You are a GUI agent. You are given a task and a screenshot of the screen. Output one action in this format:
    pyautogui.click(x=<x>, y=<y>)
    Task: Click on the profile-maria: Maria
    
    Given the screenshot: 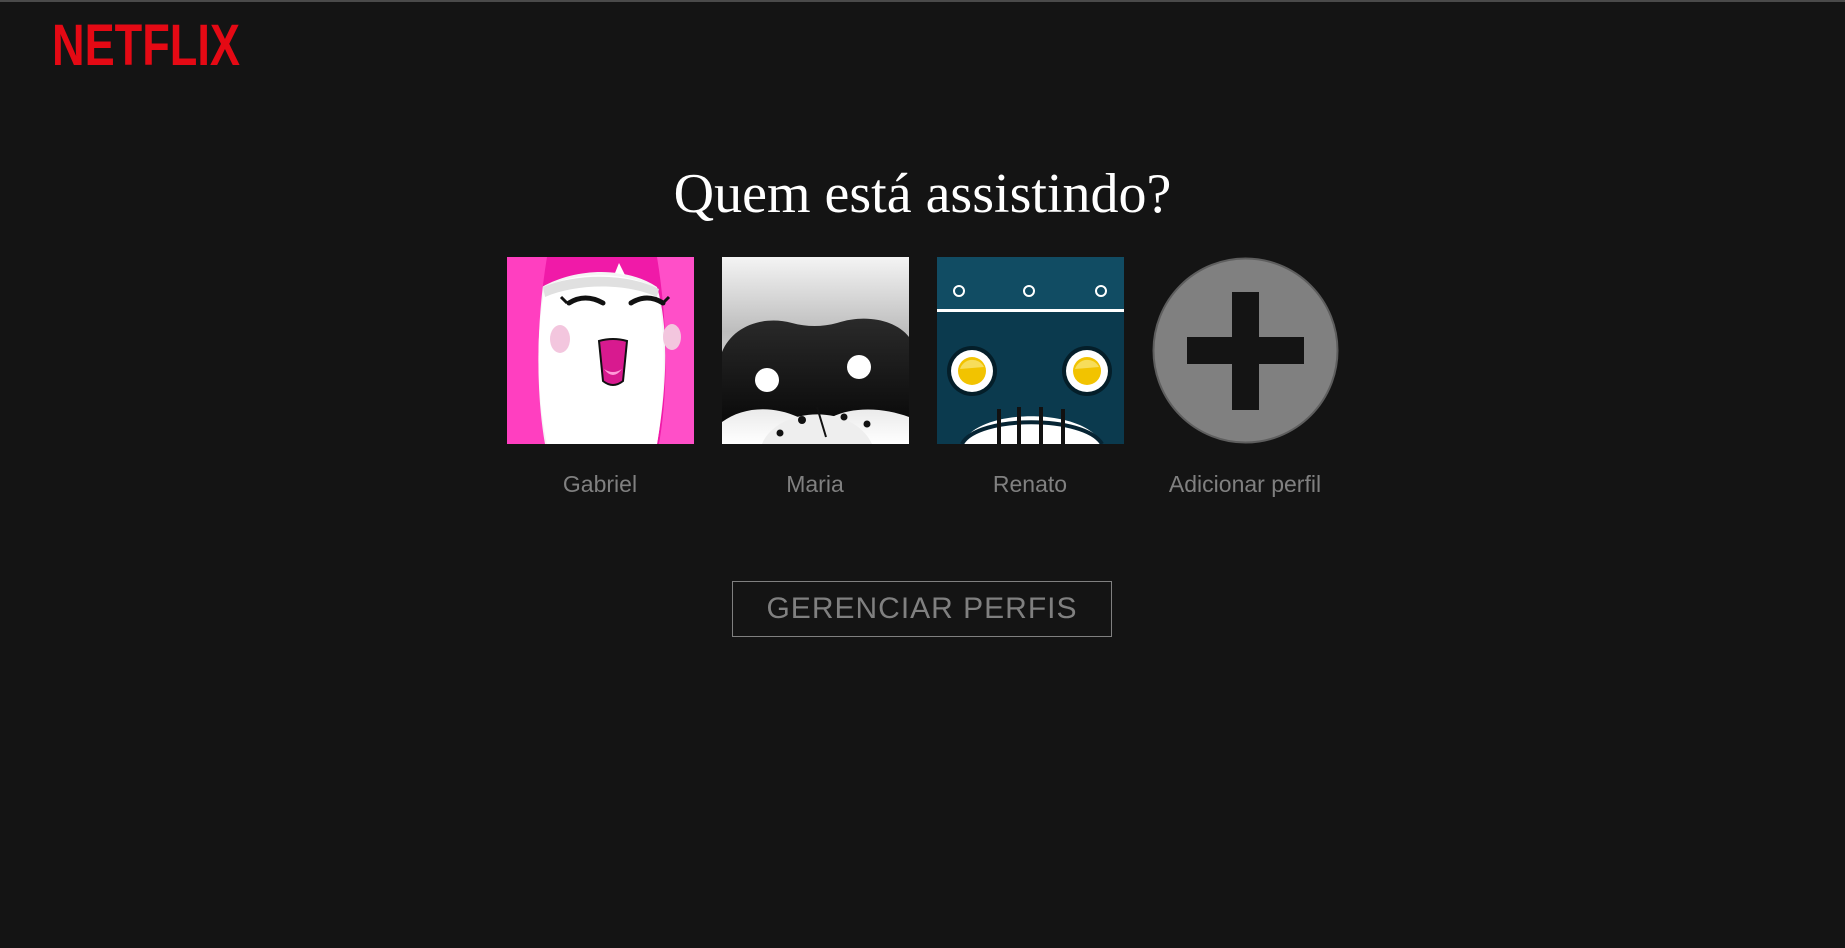 What is the action you would take?
    pyautogui.click(x=815, y=378)
    